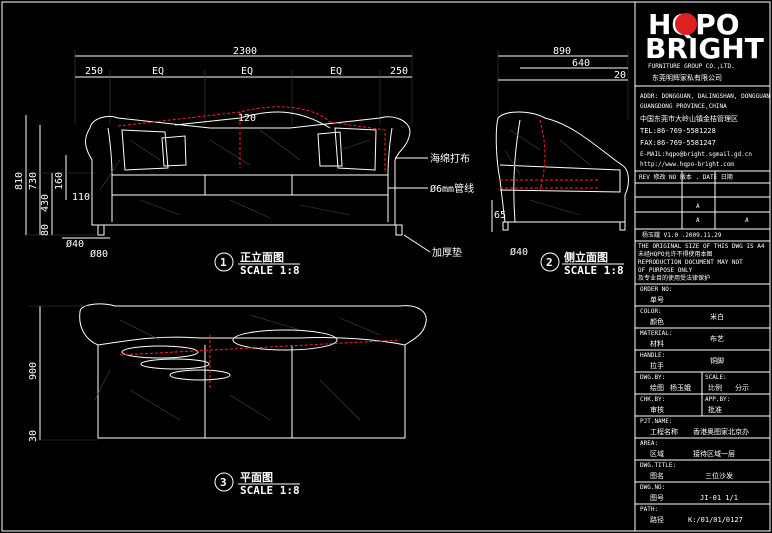  I want to click on field-label-cn: 颜色, so click(657, 321).